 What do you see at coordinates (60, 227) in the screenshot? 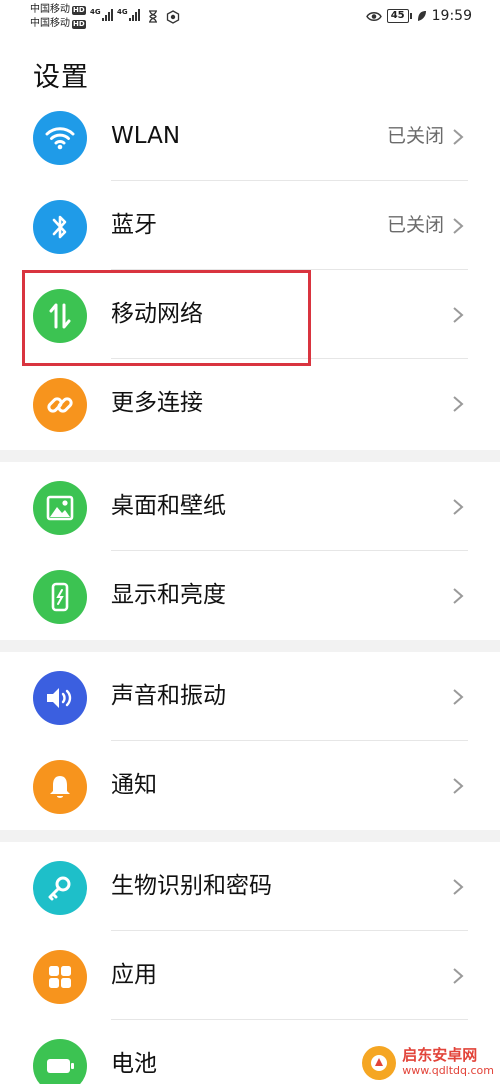
I see `bluetooth-icon` at bounding box center [60, 227].